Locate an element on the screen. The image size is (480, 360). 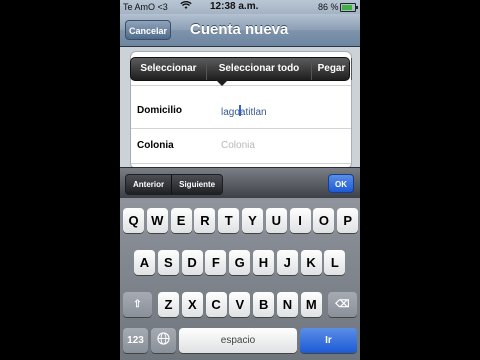
domicilio-label: Domicilio is located at coordinates (160, 110).